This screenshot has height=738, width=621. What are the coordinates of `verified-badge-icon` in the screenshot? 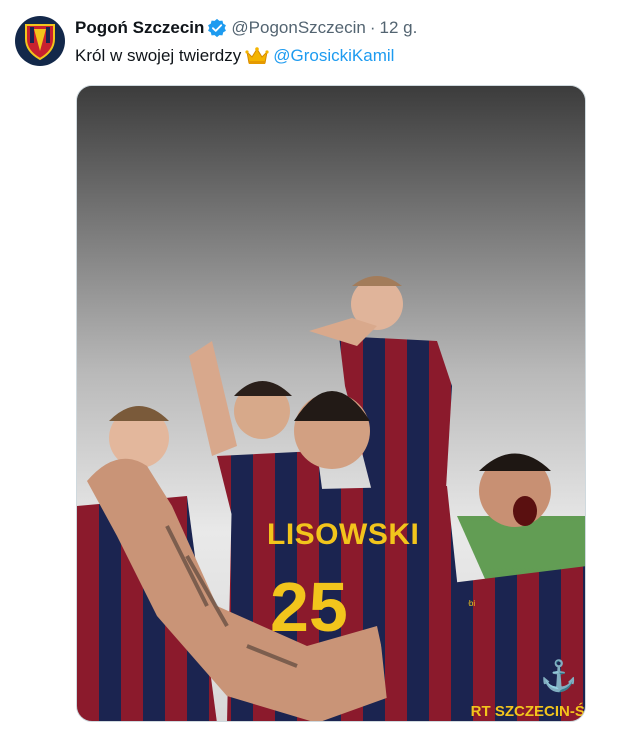 It's located at (217, 28).